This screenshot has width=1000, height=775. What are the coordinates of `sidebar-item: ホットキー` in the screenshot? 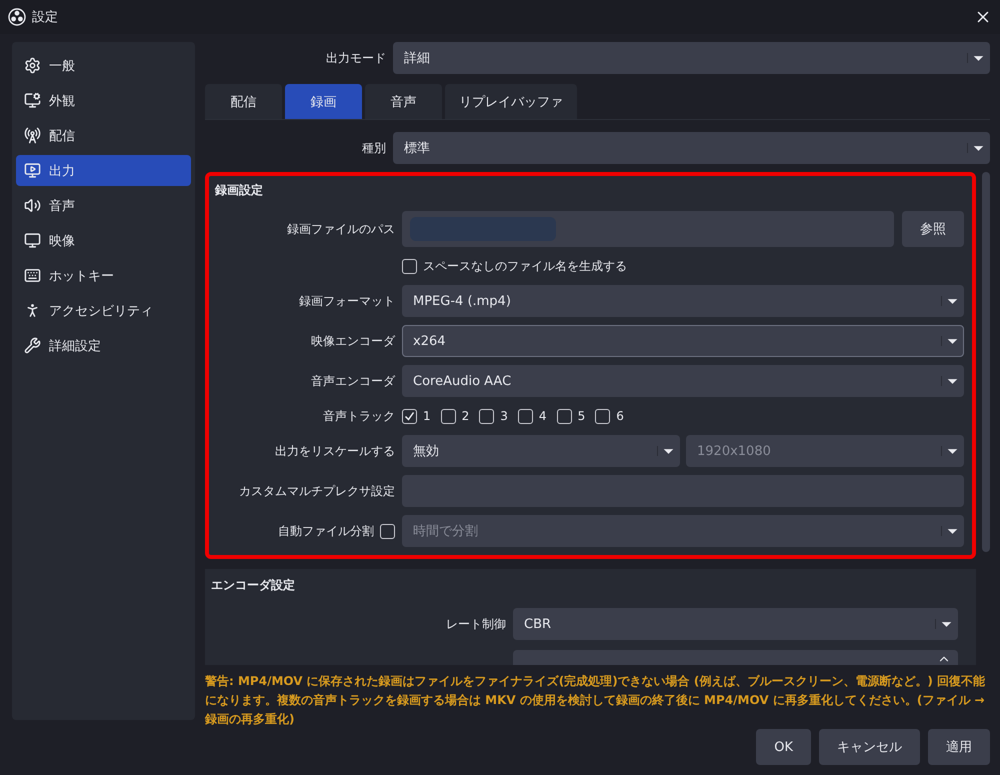 It's located at (103, 275).